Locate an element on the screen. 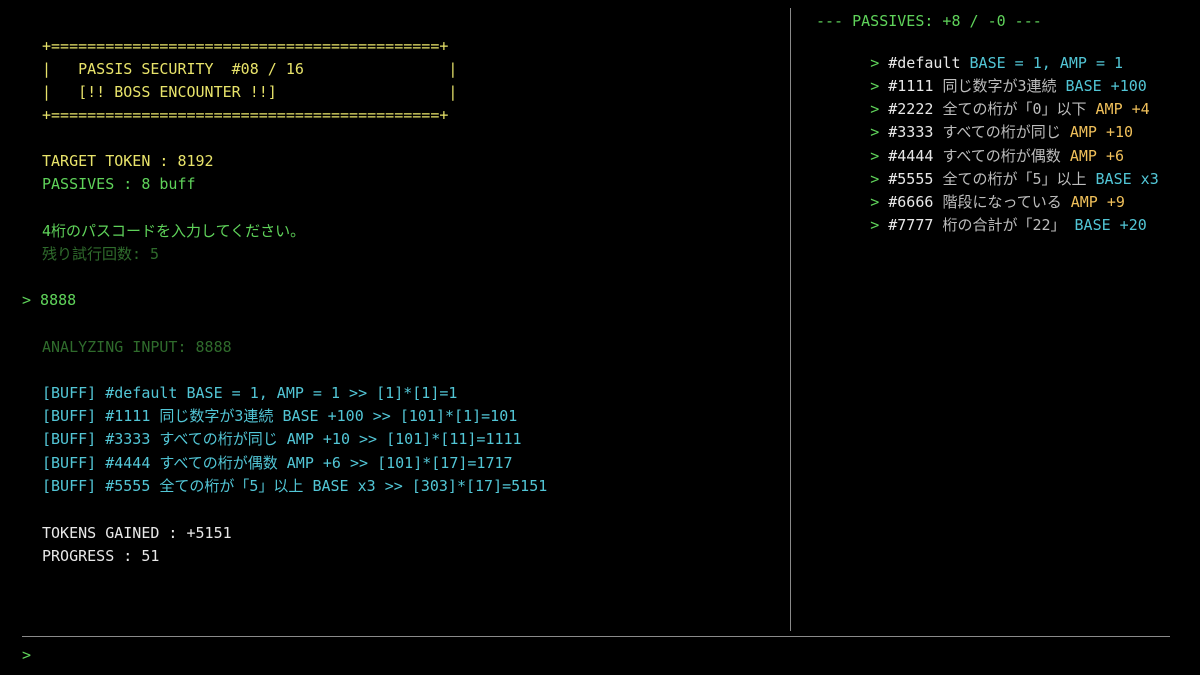 The image size is (1200, 675). passives-count: PASSIVES : 8 buff is located at coordinates (119, 184).